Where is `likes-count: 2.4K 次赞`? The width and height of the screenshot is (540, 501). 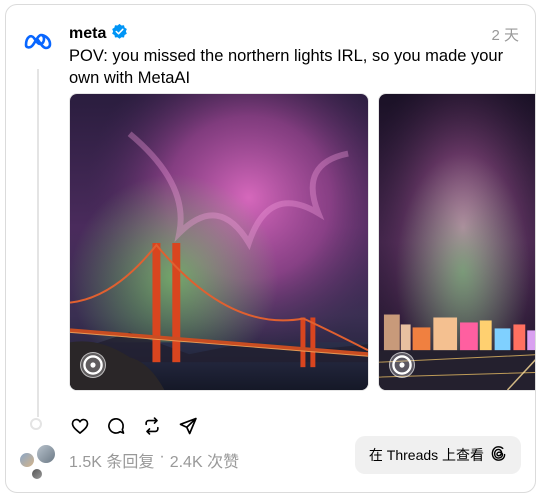
likes-count: 2.4K 次赞 is located at coordinates (204, 460).